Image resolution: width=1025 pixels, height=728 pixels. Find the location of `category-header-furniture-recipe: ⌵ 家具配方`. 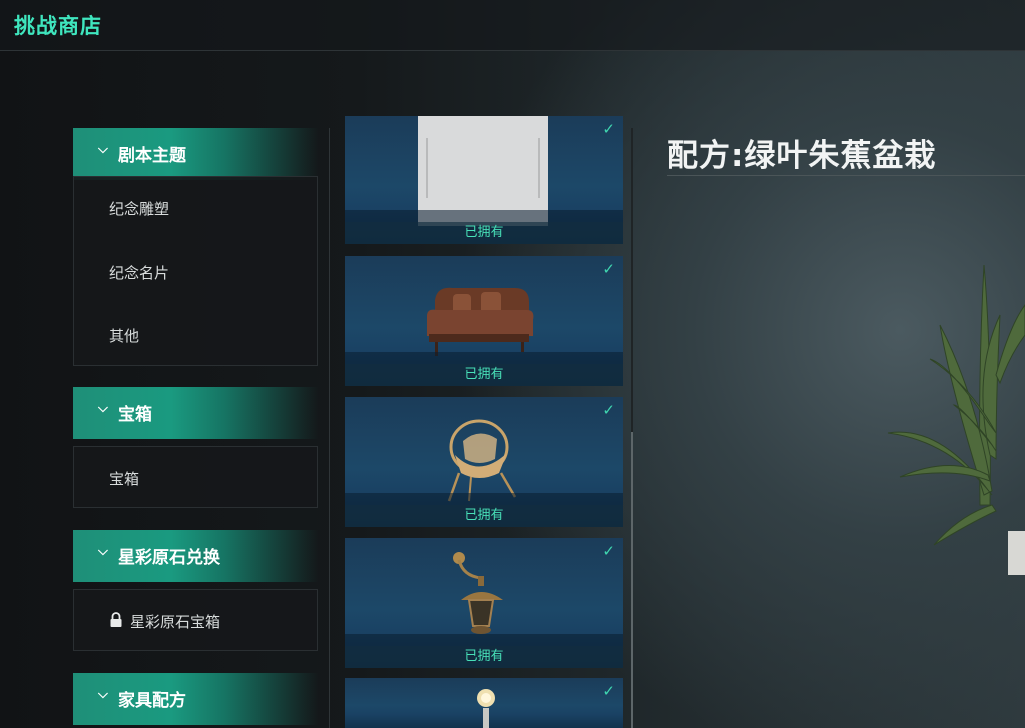

category-header-furniture-recipe: ⌵ 家具配方 is located at coordinates (195, 699).